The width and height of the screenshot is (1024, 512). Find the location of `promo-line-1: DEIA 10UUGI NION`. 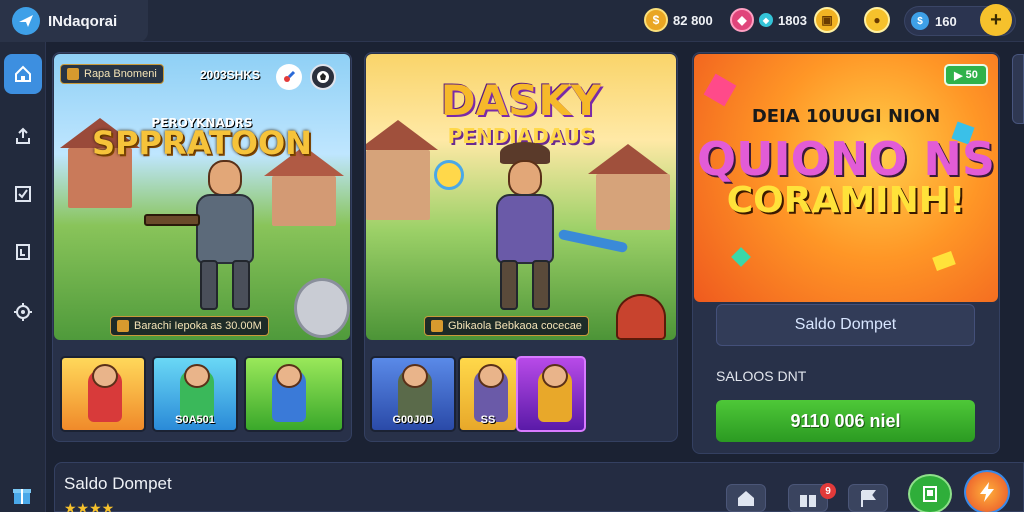

promo-line-1: DEIA 10UUGI NION is located at coordinates (846, 116).